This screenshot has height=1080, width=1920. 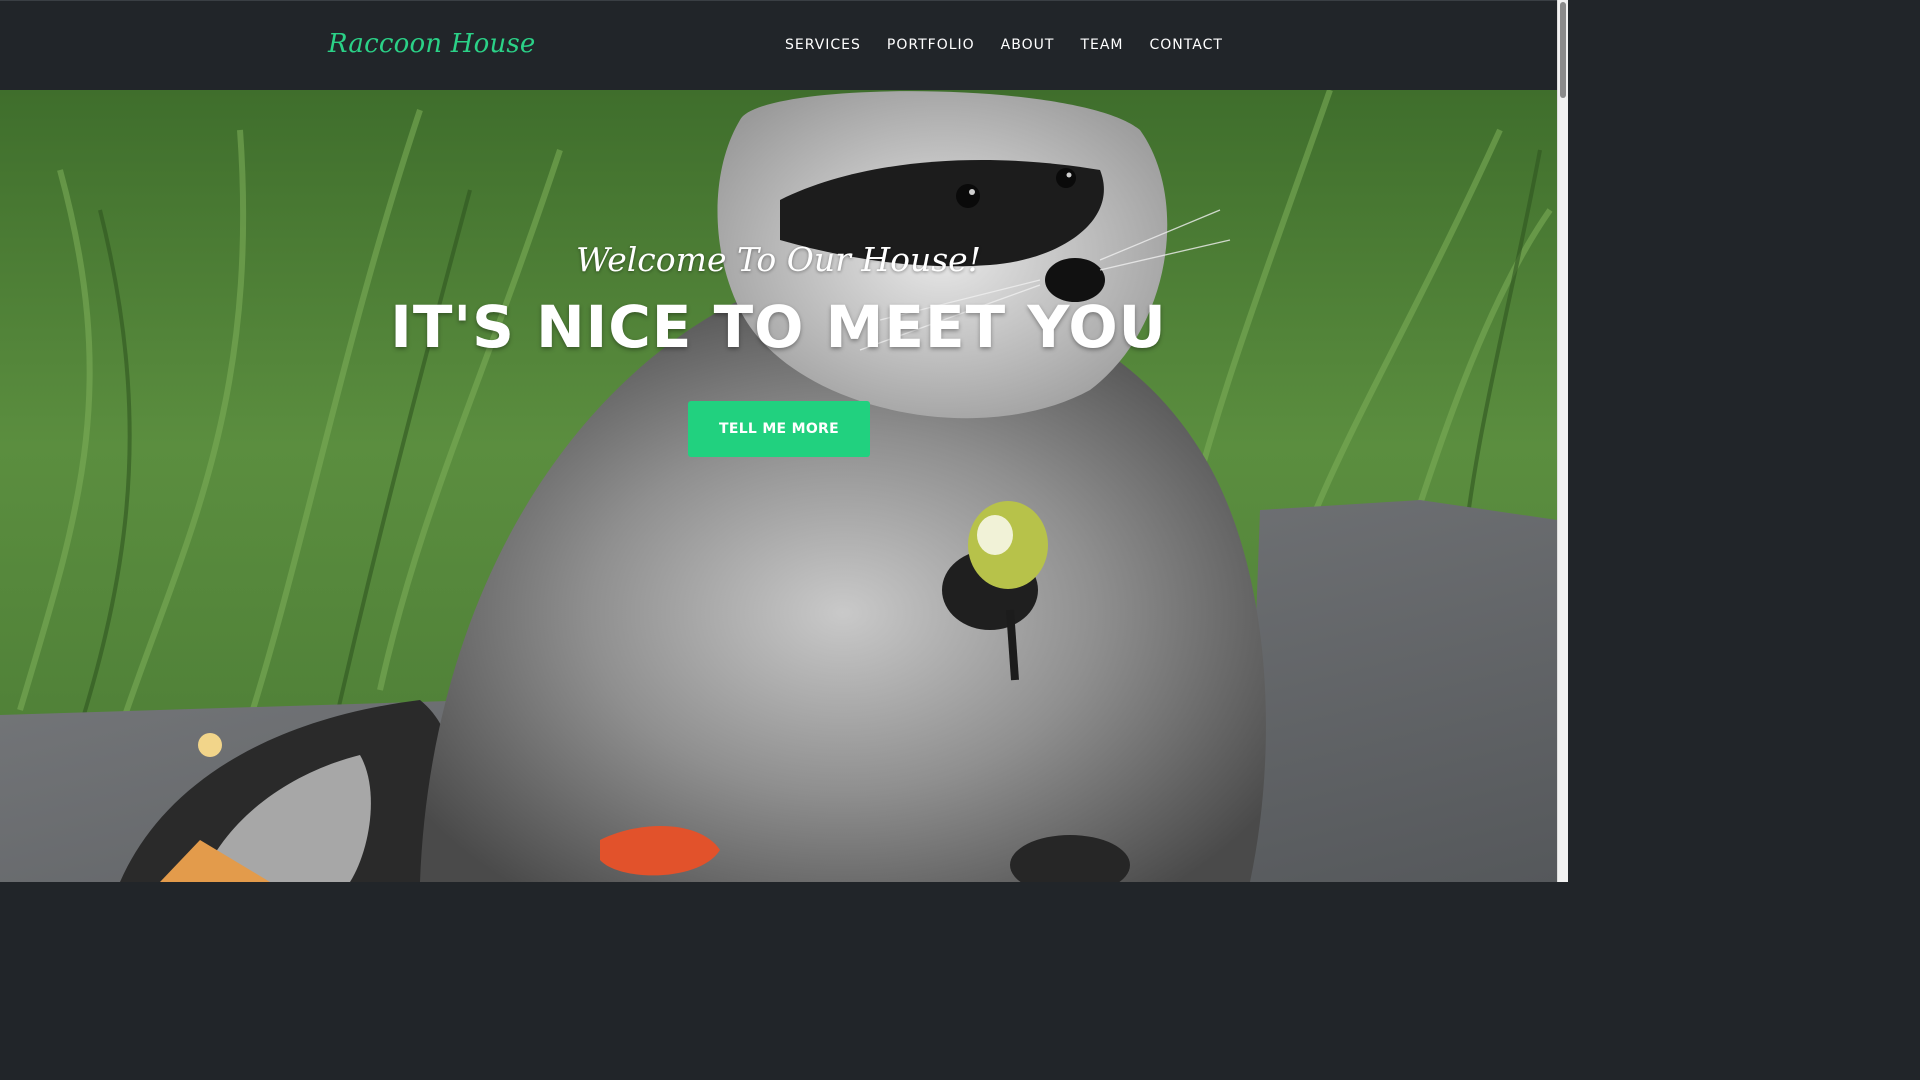 I want to click on nav-link-portfolio: PORTFOLIO, so click(x=931, y=45).